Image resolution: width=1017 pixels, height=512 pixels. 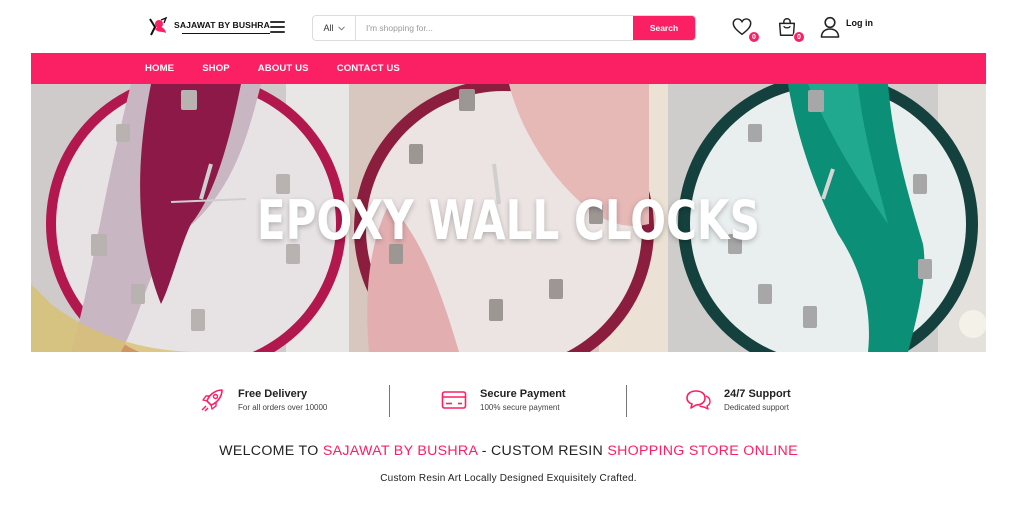 I want to click on logo: SAJAWAT BY BUSHRA, so click(x=208, y=27).